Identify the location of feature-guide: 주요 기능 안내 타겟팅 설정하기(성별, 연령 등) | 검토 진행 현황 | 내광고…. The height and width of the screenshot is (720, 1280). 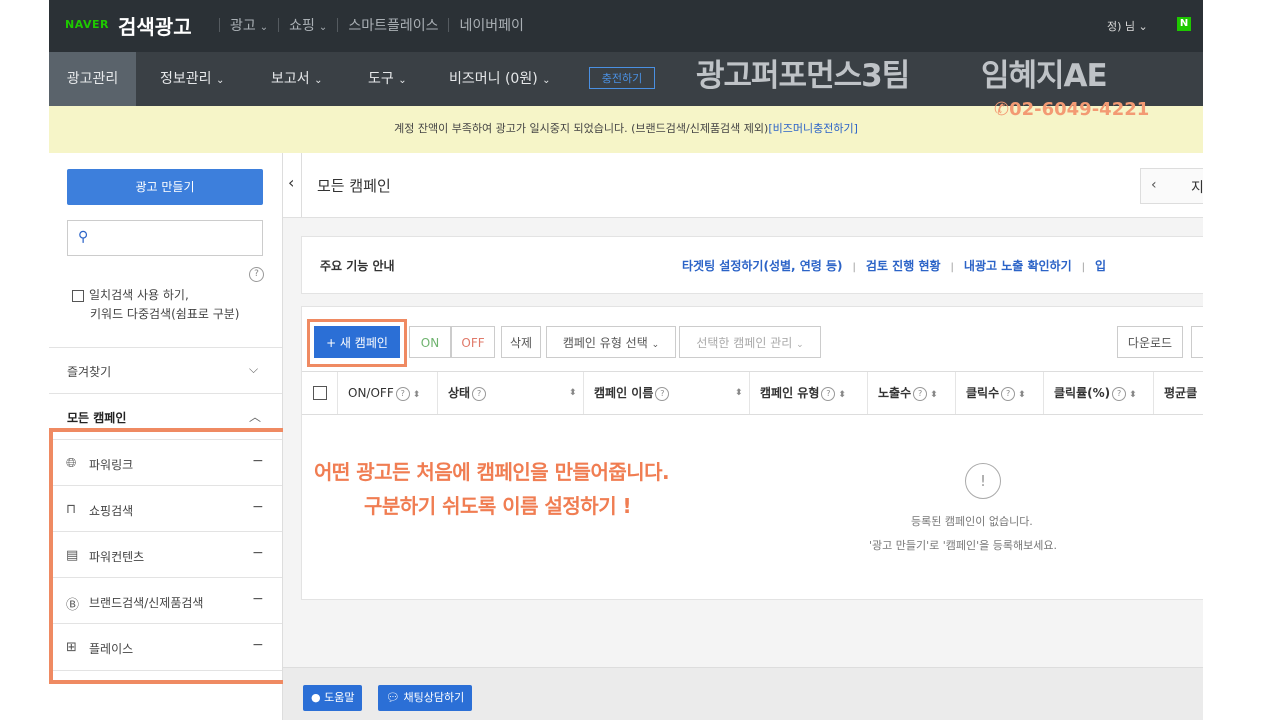
(752, 265).